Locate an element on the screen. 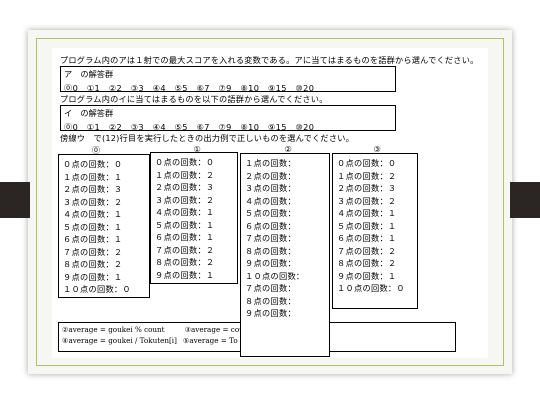 The height and width of the screenshot is (405, 540). answer-1-line: ５点の回数：１ is located at coordinates (185, 224).